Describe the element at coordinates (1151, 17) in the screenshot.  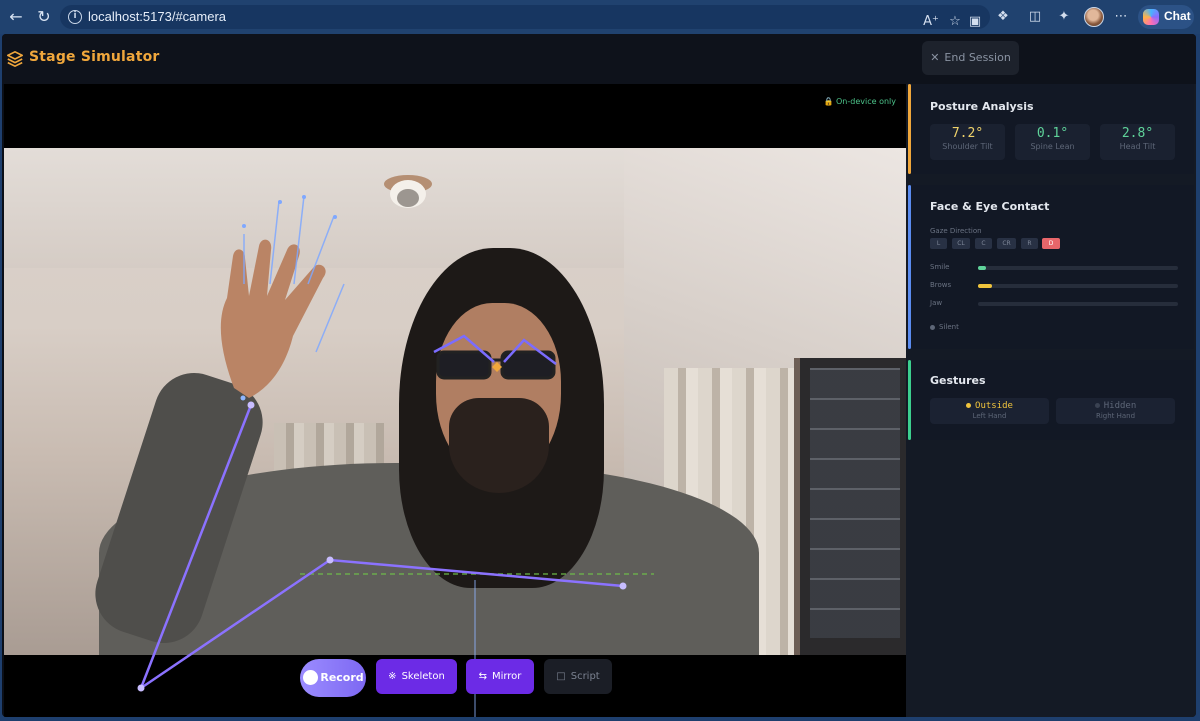
I see `copilot-icon` at that location.